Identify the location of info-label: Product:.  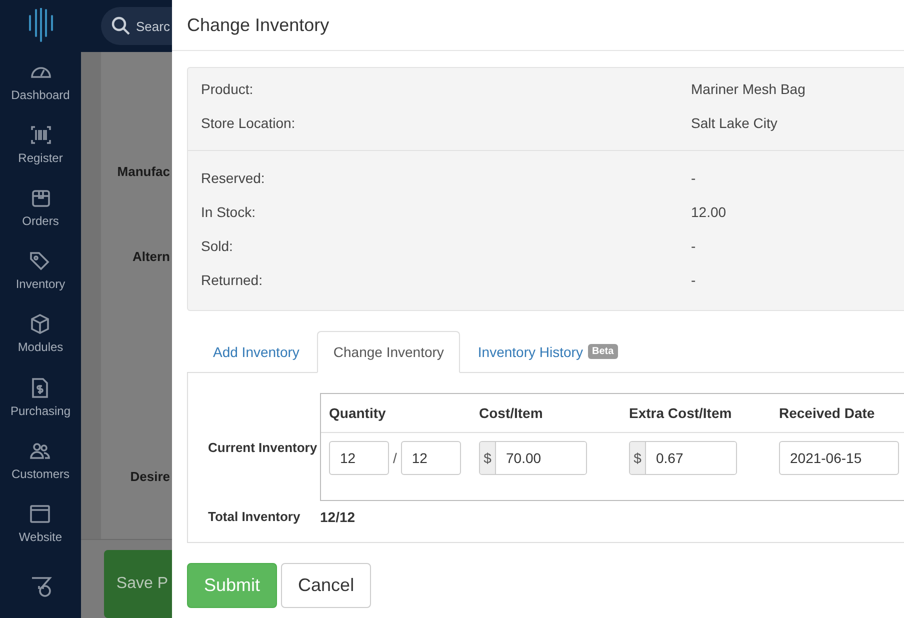
(227, 89).